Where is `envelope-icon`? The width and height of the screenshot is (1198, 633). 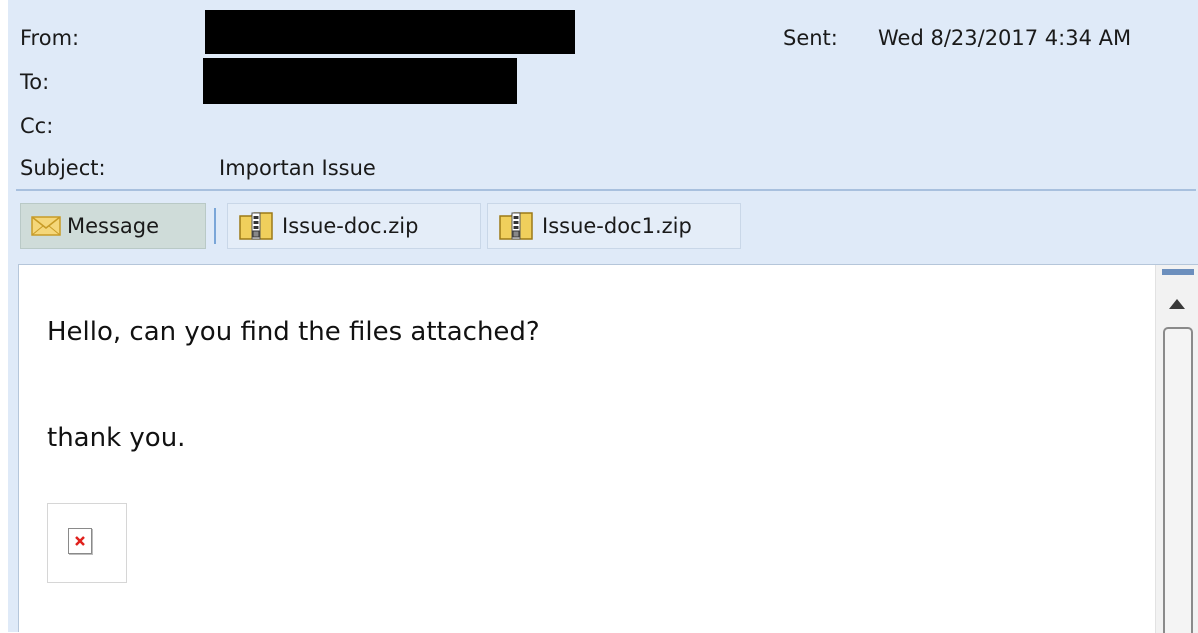
envelope-icon is located at coordinates (46, 226).